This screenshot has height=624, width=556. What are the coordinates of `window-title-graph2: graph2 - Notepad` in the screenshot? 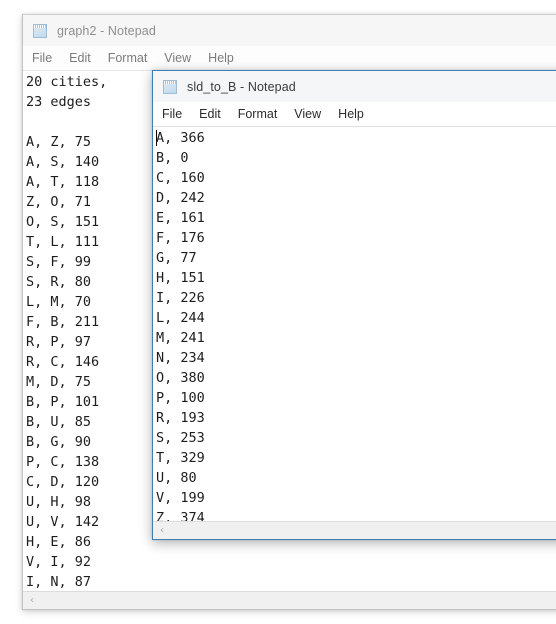 It's located at (106, 30).